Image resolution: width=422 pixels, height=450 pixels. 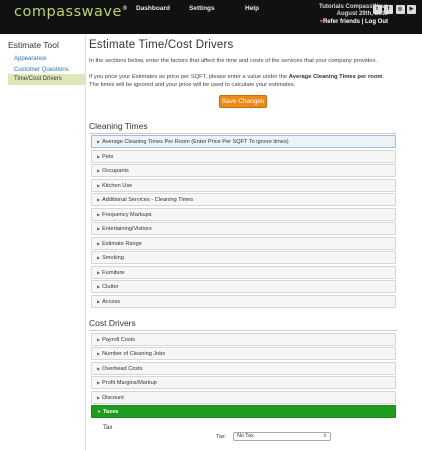 What do you see at coordinates (252, 8) in the screenshot?
I see `nav-help: Help` at bounding box center [252, 8].